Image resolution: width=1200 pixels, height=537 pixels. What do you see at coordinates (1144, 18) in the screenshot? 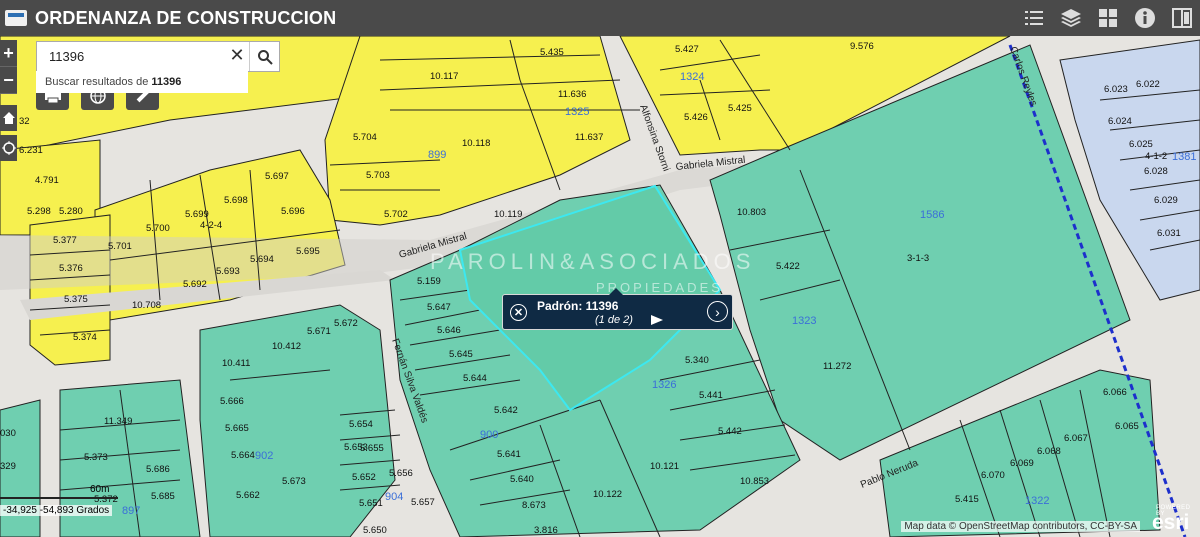
I see `info-icon` at bounding box center [1144, 18].